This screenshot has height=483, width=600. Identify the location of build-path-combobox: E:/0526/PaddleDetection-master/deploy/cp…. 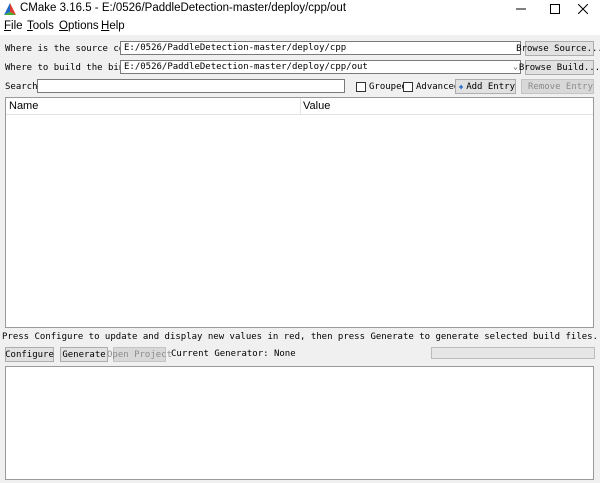
(320, 67).